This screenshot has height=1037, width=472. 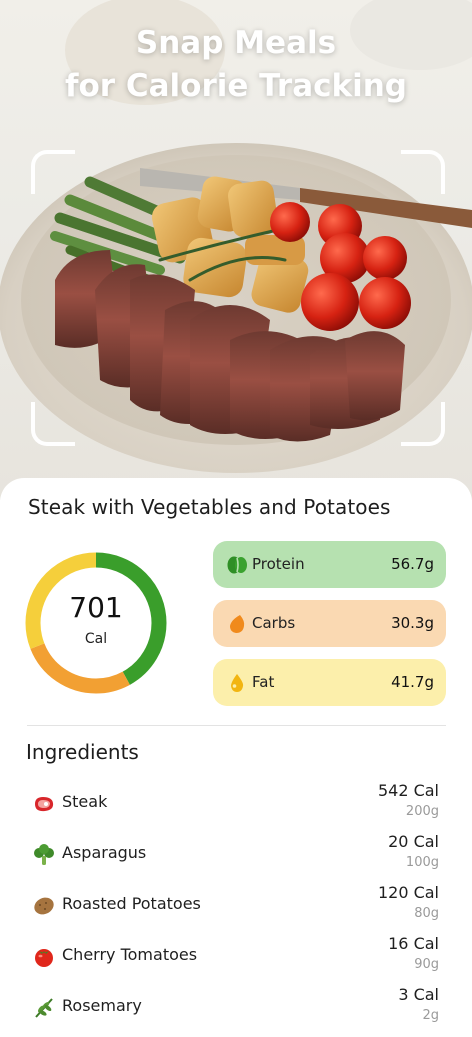 I want to click on ingredient-name: Steak, so click(x=85, y=801).